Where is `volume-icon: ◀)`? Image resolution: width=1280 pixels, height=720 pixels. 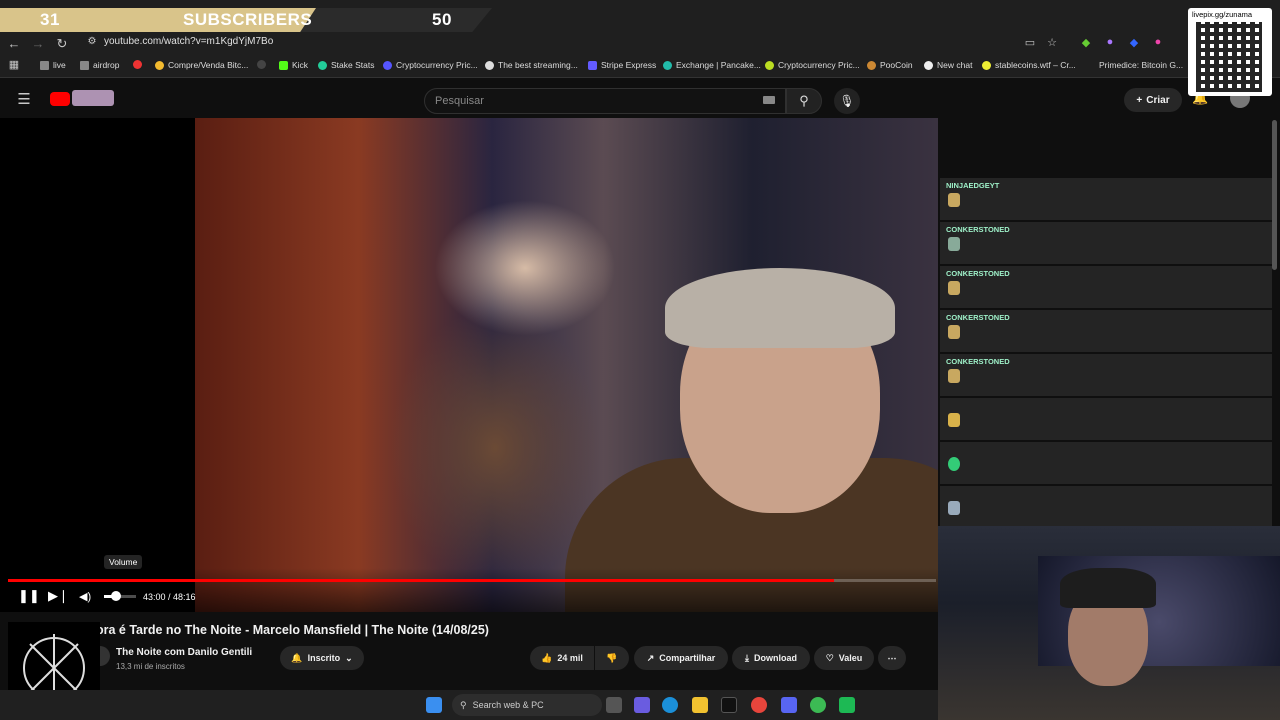 volume-icon: ◀) is located at coordinates (85, 596).